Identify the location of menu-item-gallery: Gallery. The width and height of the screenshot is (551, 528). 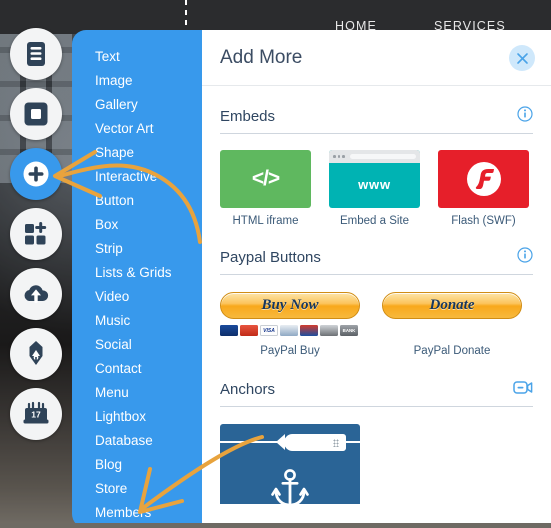
(137, 105).